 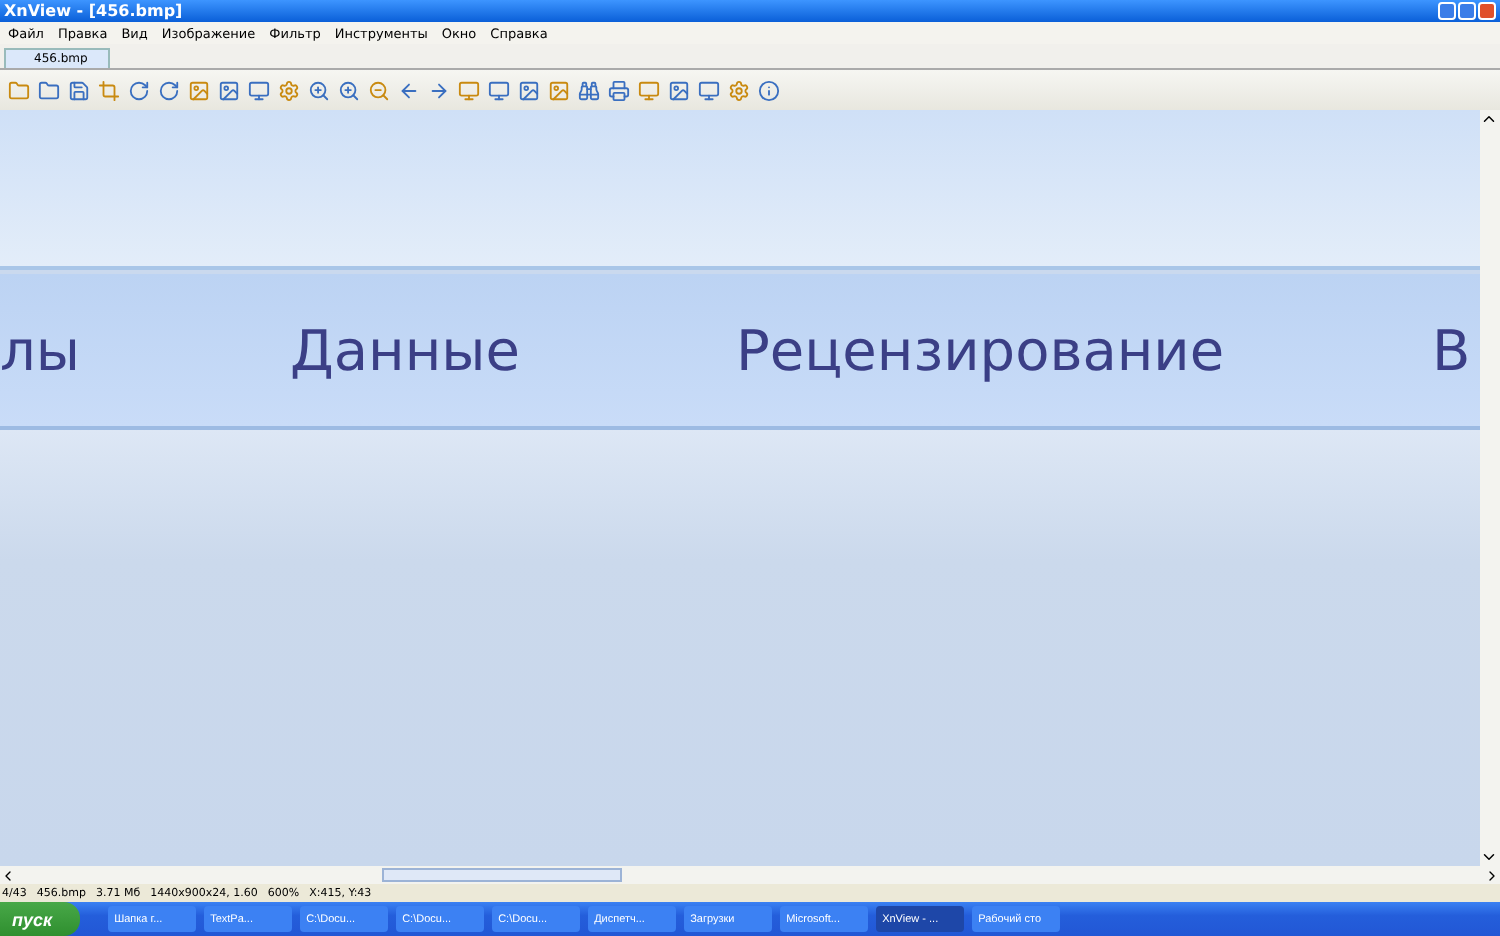 I want to click on ribbon-tab-label: Данные, so click(x=406, y=350).